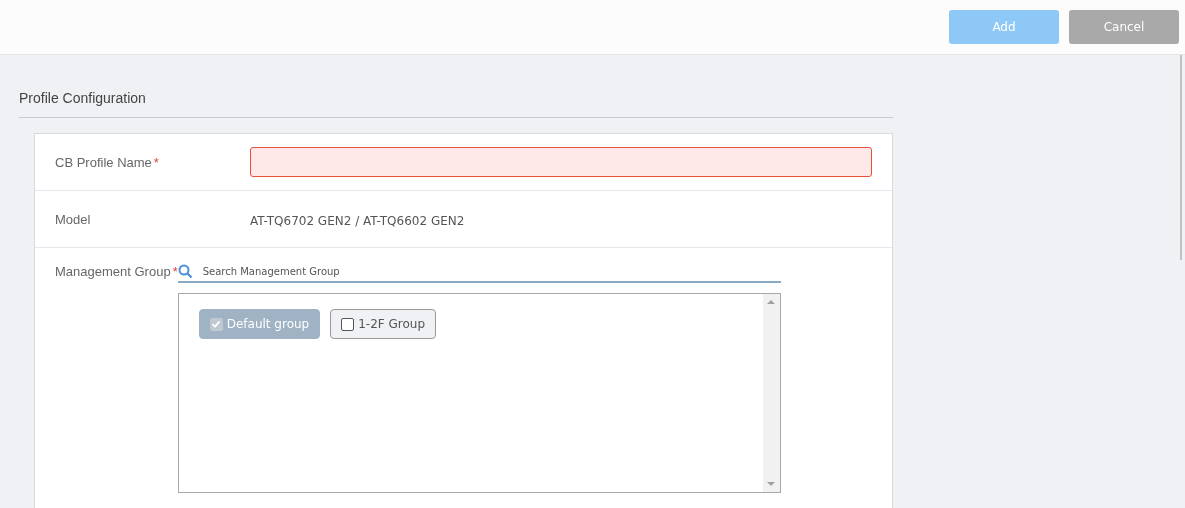  Describe the element at coordinates (383, 324) in the screenshot. I see `group-chip: 1-2F Group` at that location.